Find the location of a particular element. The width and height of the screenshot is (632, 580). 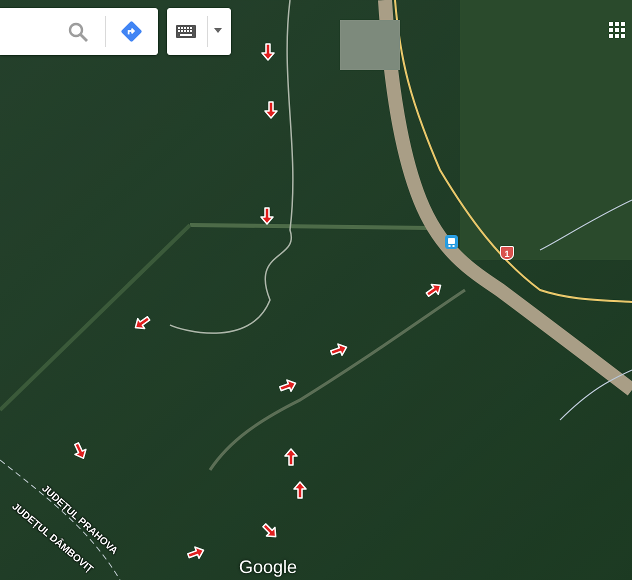

search-bar is located at coordinates (79, 31).